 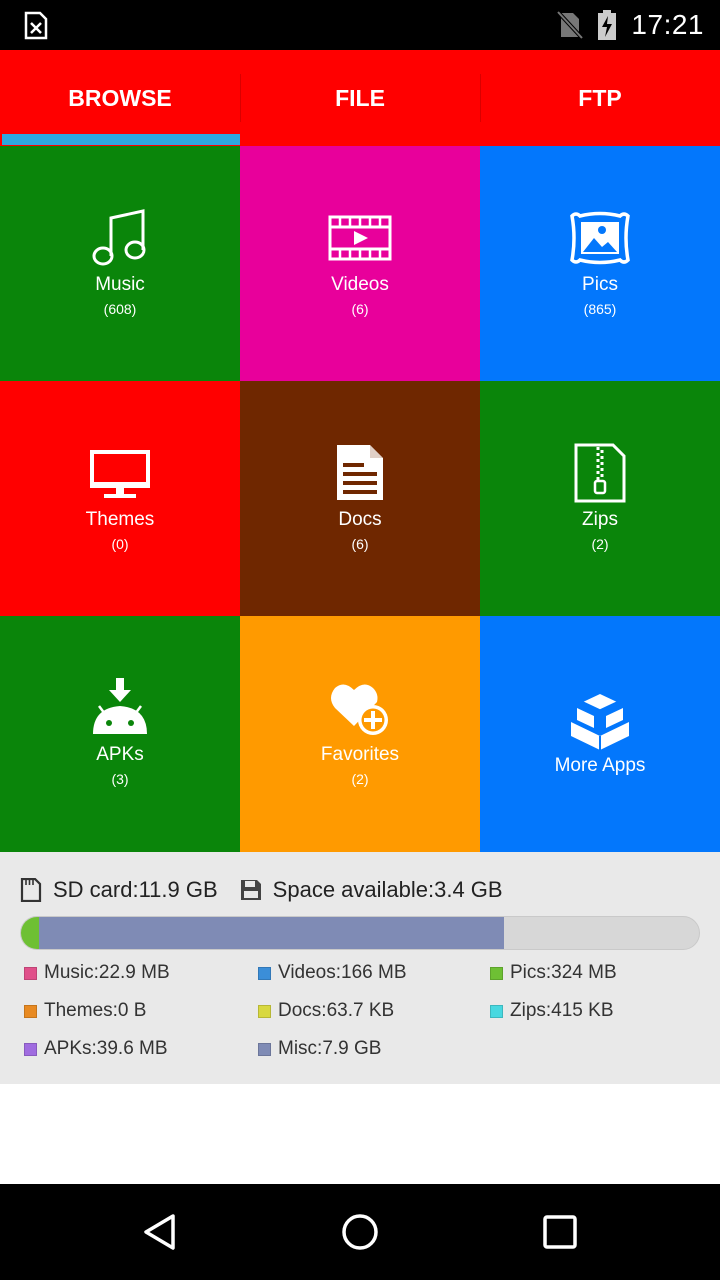 I want to click on tile-label: Favorites, so click(x=360, y=754).